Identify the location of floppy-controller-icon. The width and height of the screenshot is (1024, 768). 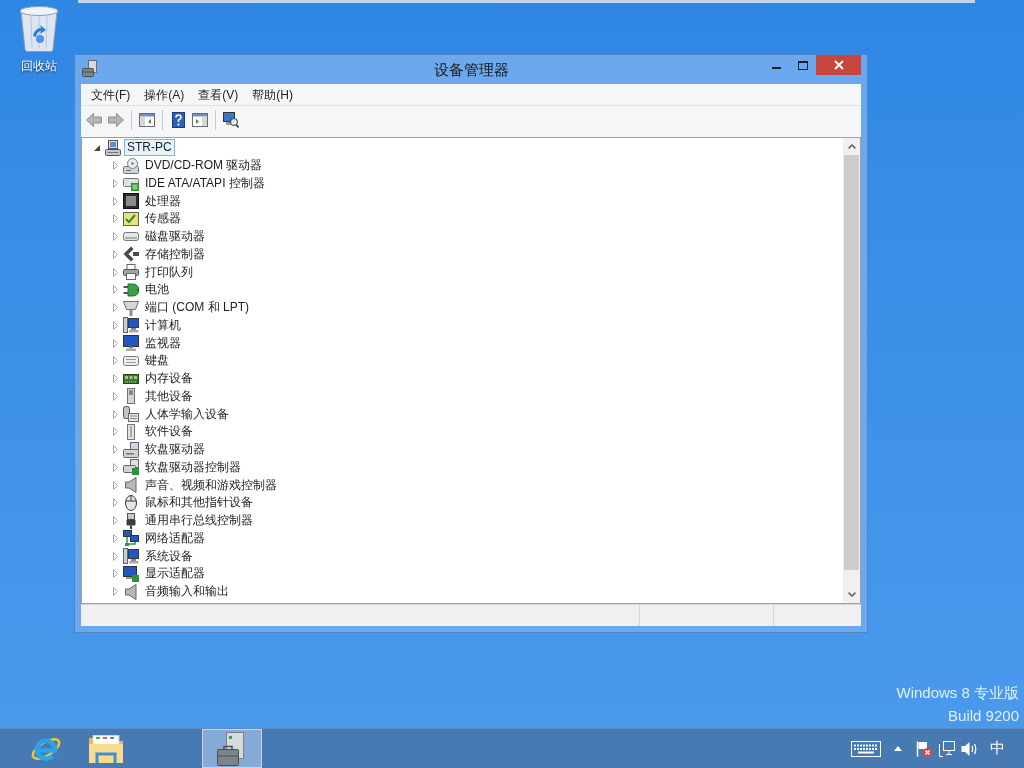
(131, 467).